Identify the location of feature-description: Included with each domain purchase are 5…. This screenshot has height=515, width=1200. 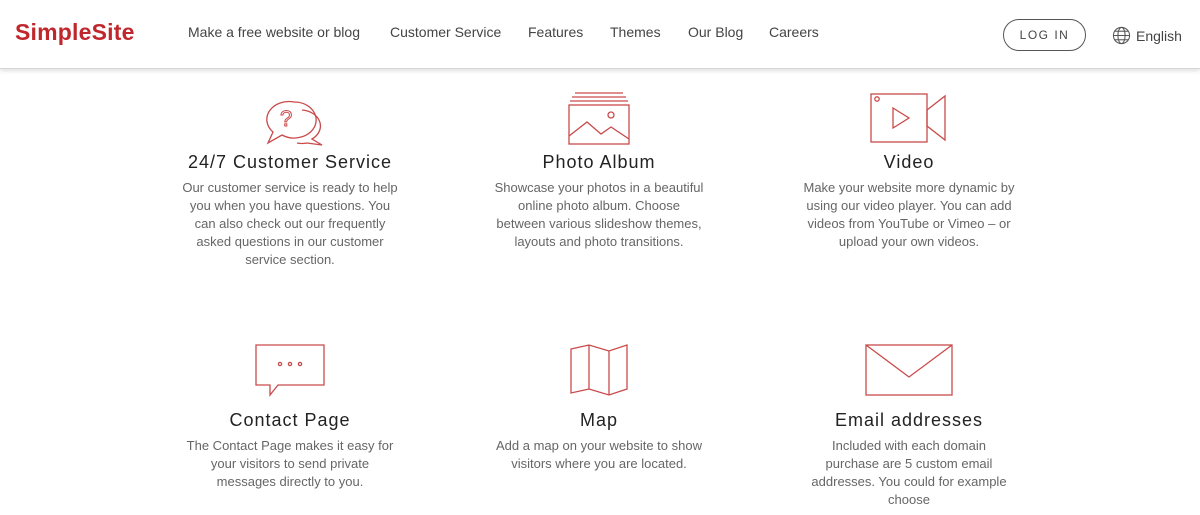
(909, 472).